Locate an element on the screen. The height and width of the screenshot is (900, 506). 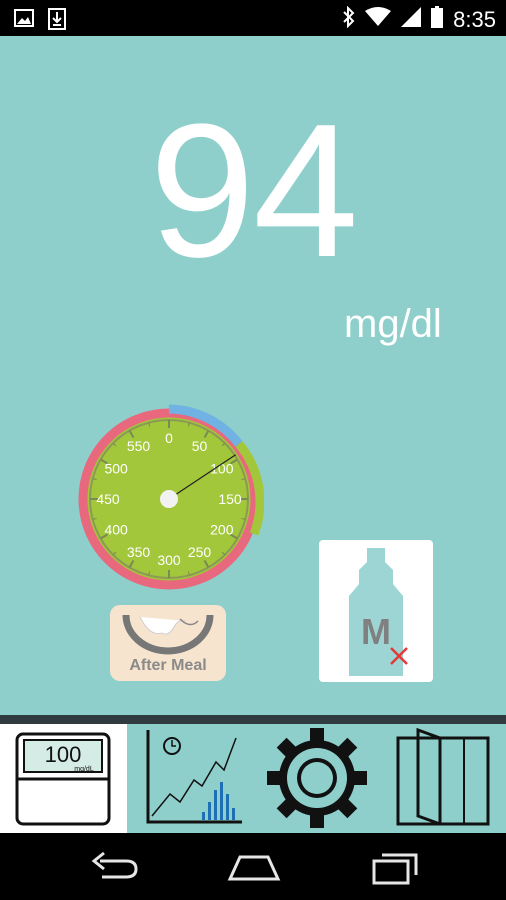
gauge-tick-label: 250 is located at coordinates (200, 552).